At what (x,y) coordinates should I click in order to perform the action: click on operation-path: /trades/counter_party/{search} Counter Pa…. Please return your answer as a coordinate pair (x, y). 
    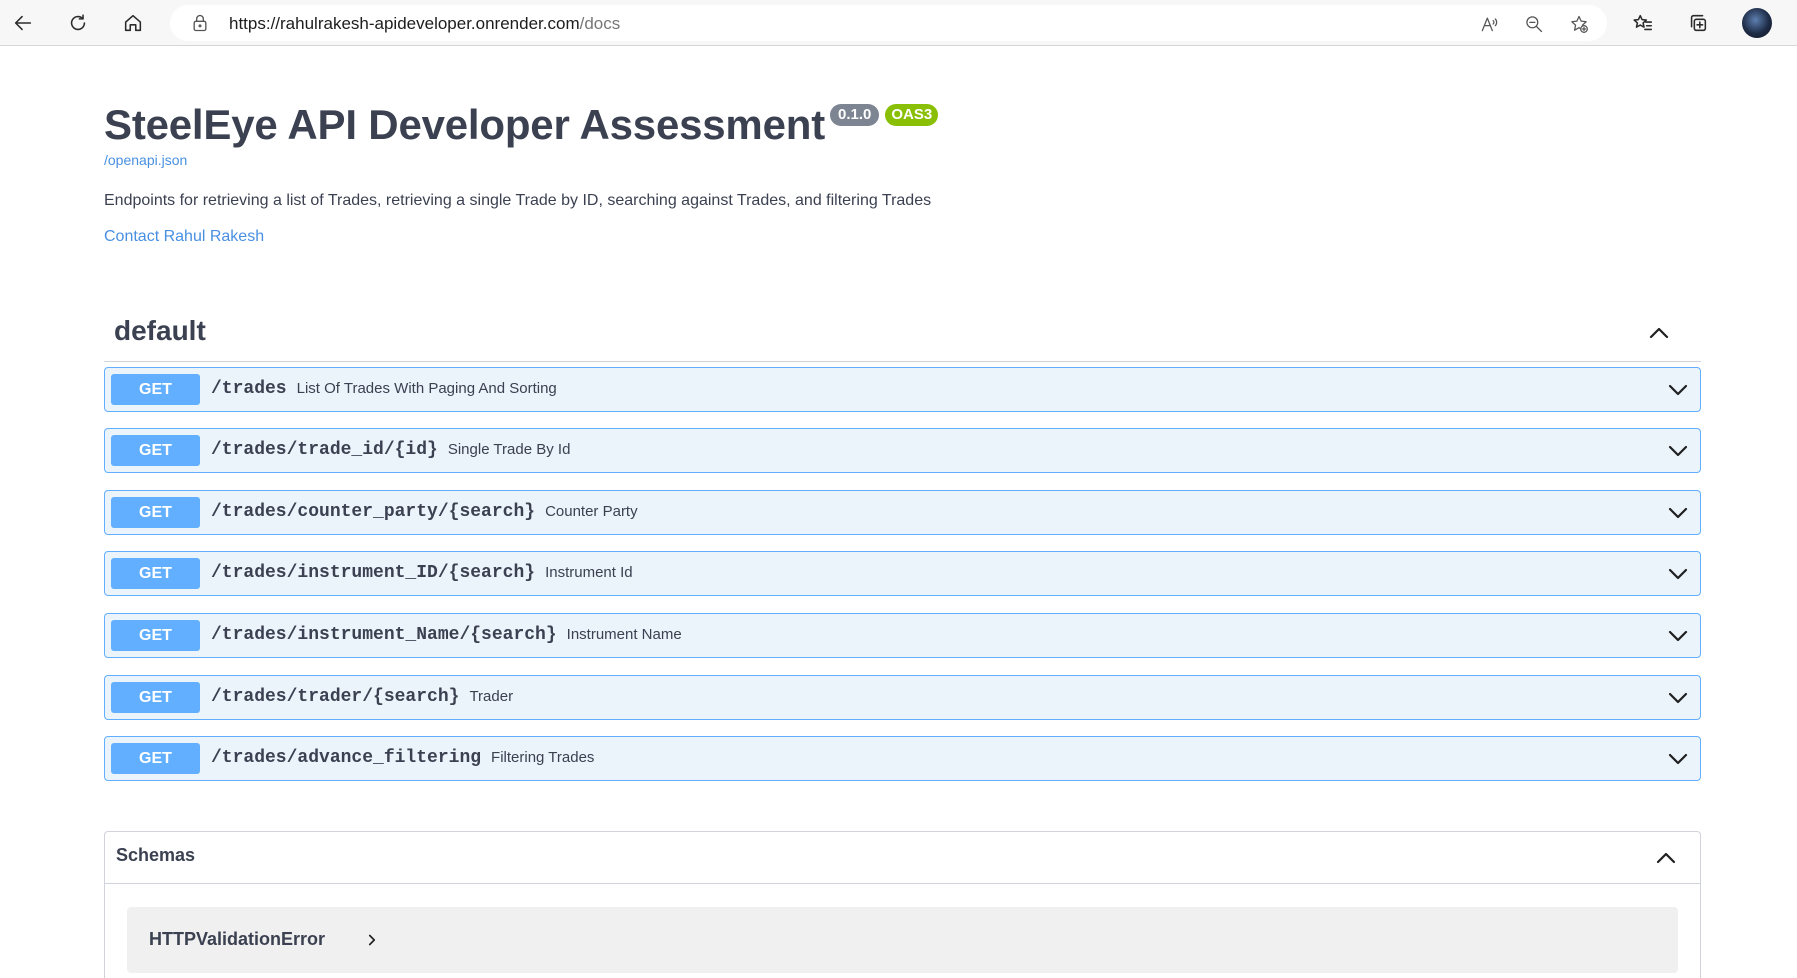
    Looking at the image, I should click on (424, 512).